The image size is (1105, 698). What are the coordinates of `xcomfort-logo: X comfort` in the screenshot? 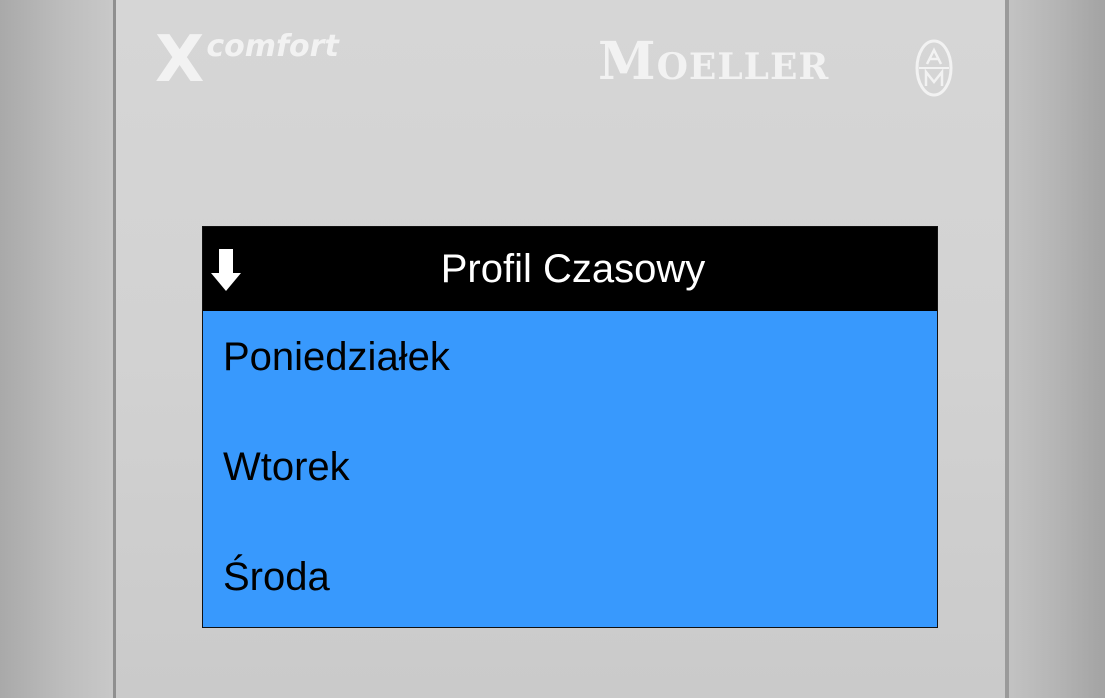 It's located at (247, 60).